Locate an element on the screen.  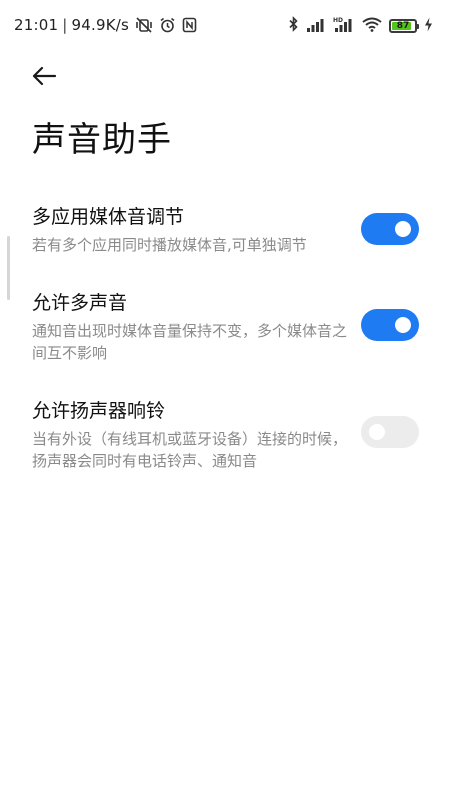
signal-icon is located at coordinates (316, 26).